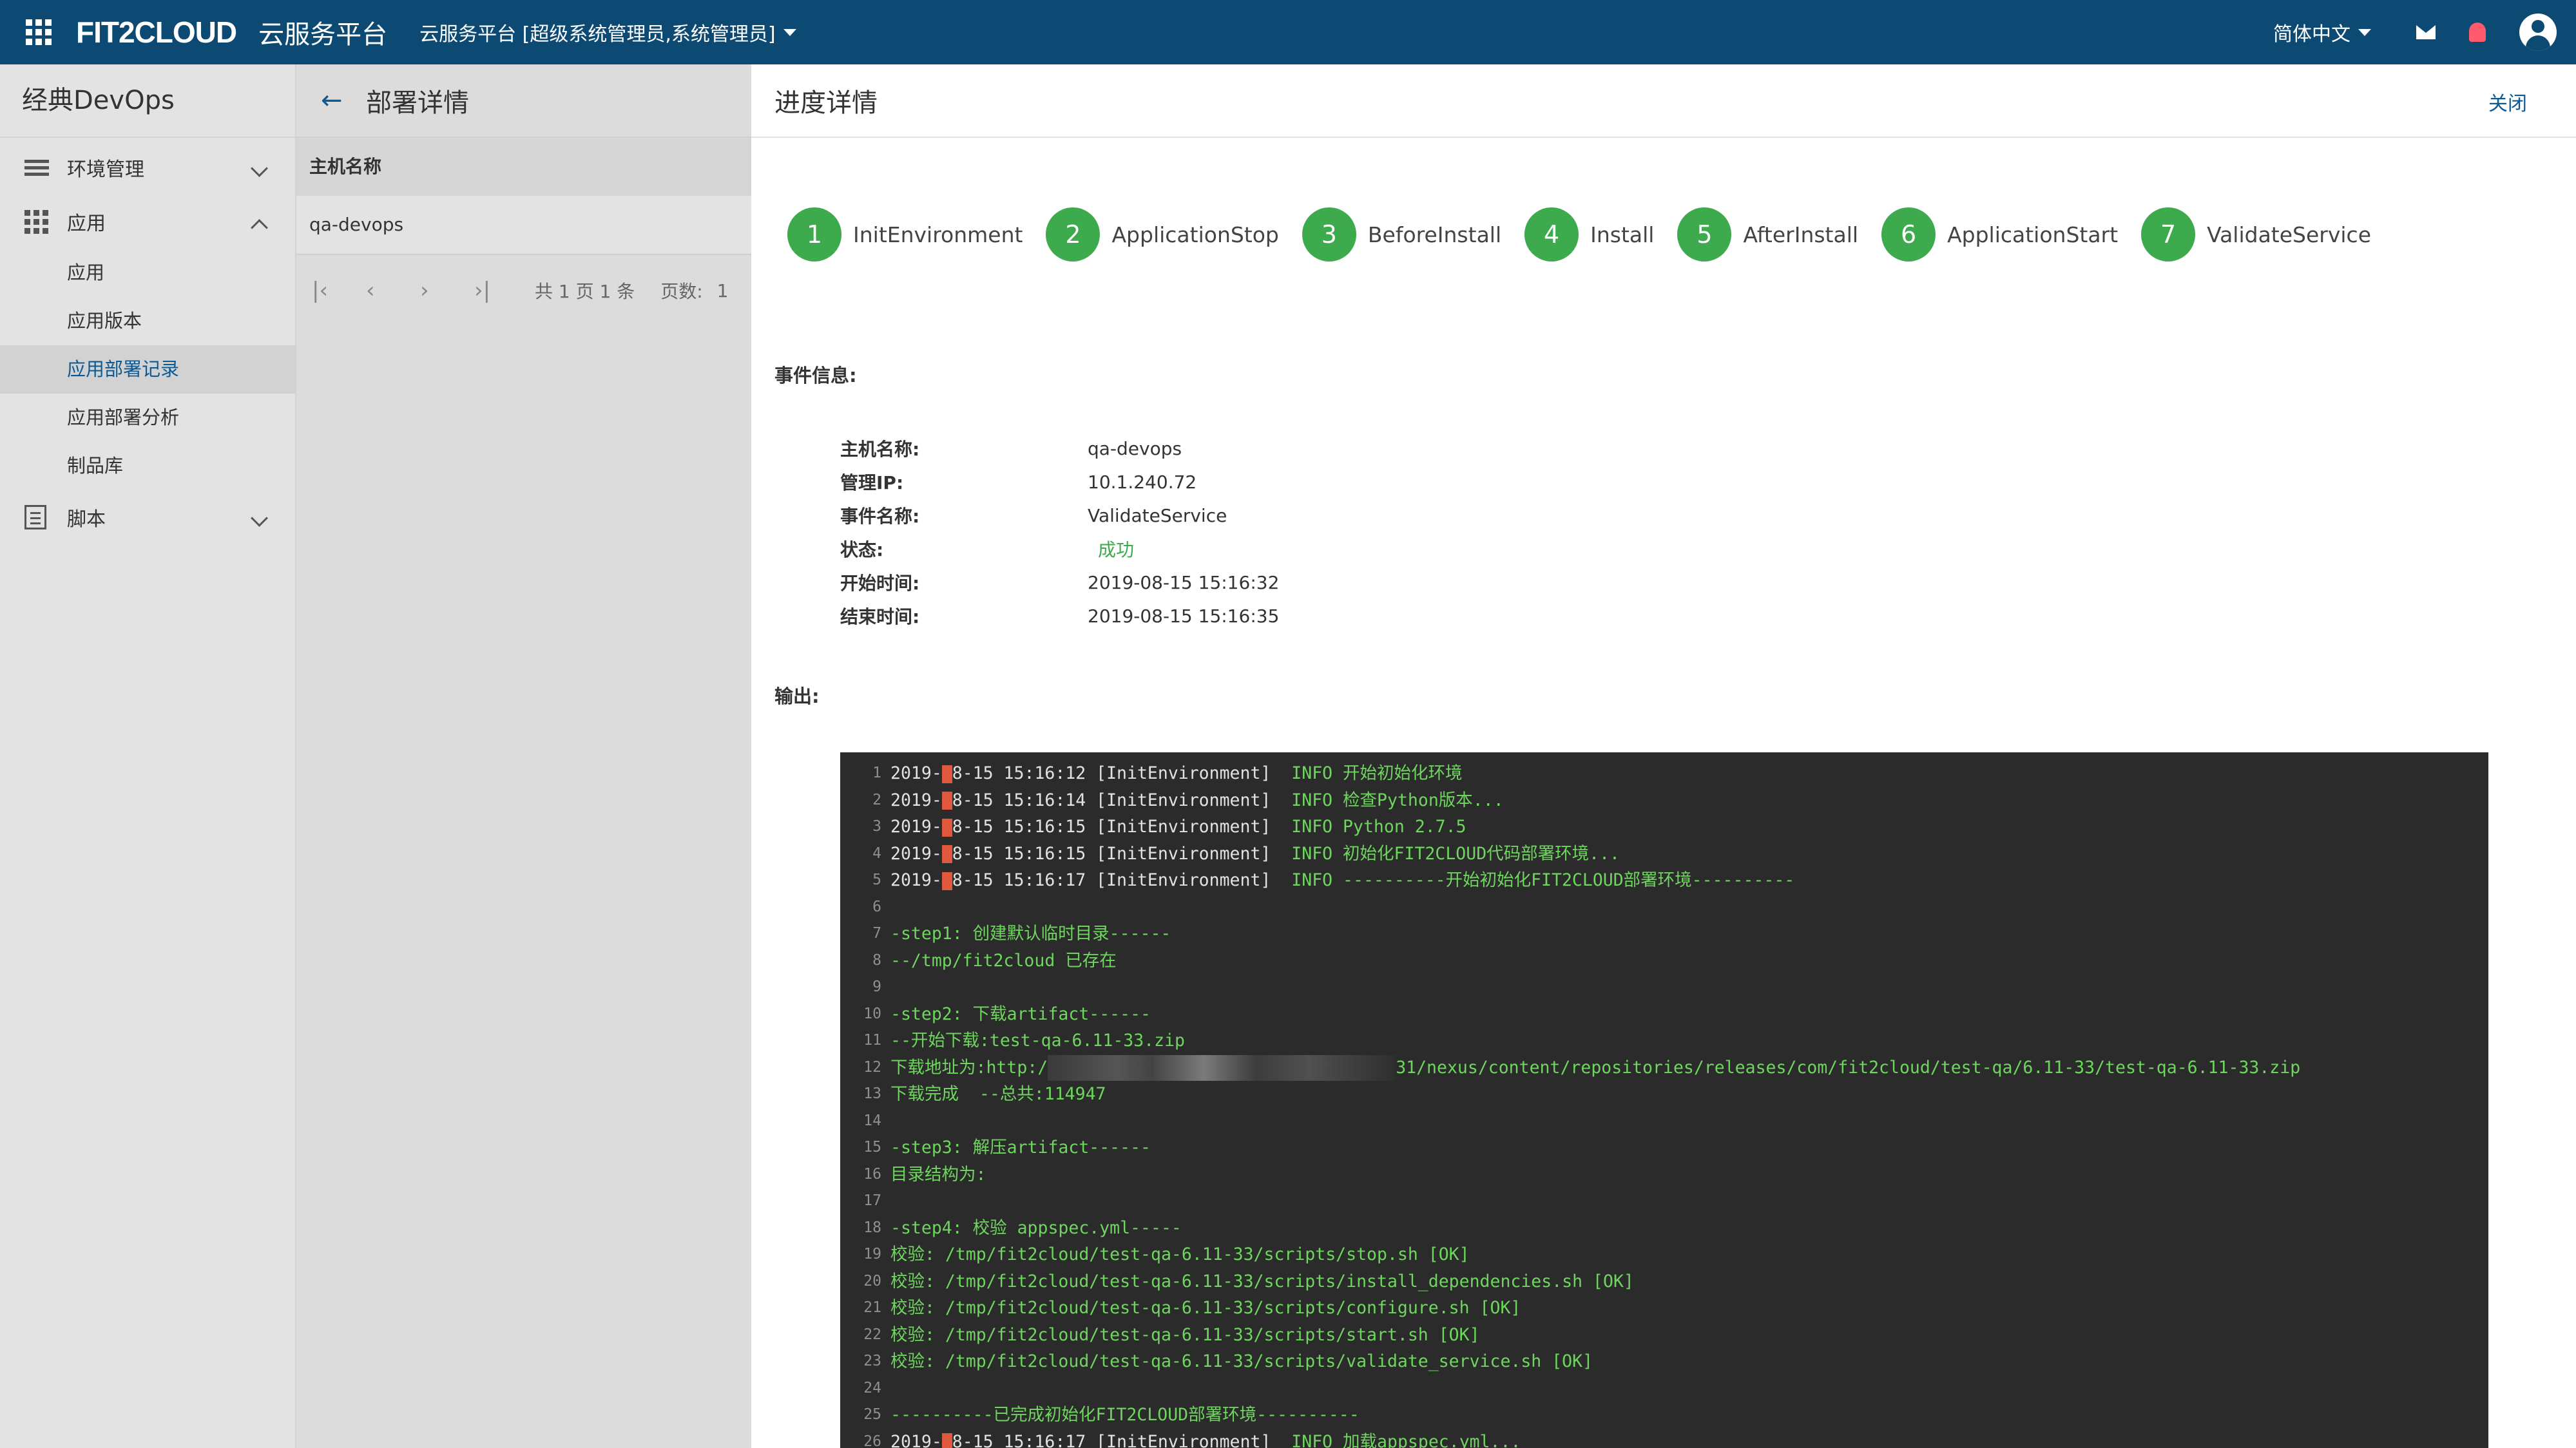 This screenshot has width=2576, height=1448. What do you see at coordinates (1122, 1439) in the screenshot?
I see `log-timestamp: 8-15 15:16:17 [InitEnvironment]` at bounding box center [1122, 1439].